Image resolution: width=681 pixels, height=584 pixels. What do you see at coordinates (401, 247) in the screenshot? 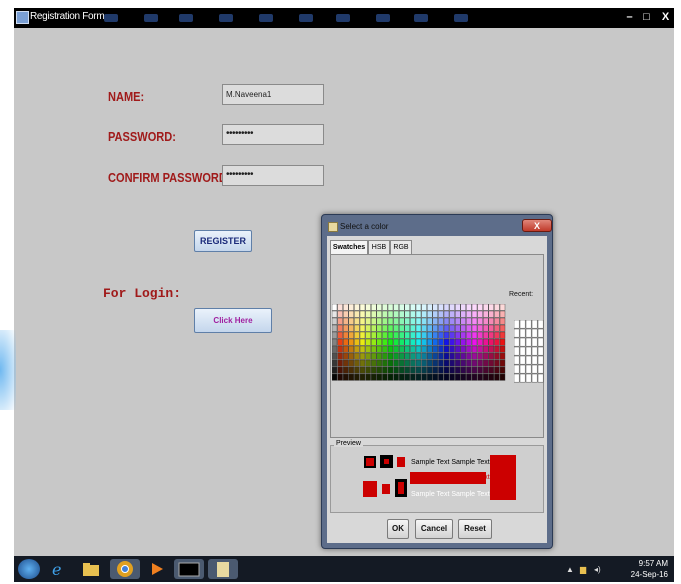
I see `tab-rgb: RGB` at bounding box center [401, 247].